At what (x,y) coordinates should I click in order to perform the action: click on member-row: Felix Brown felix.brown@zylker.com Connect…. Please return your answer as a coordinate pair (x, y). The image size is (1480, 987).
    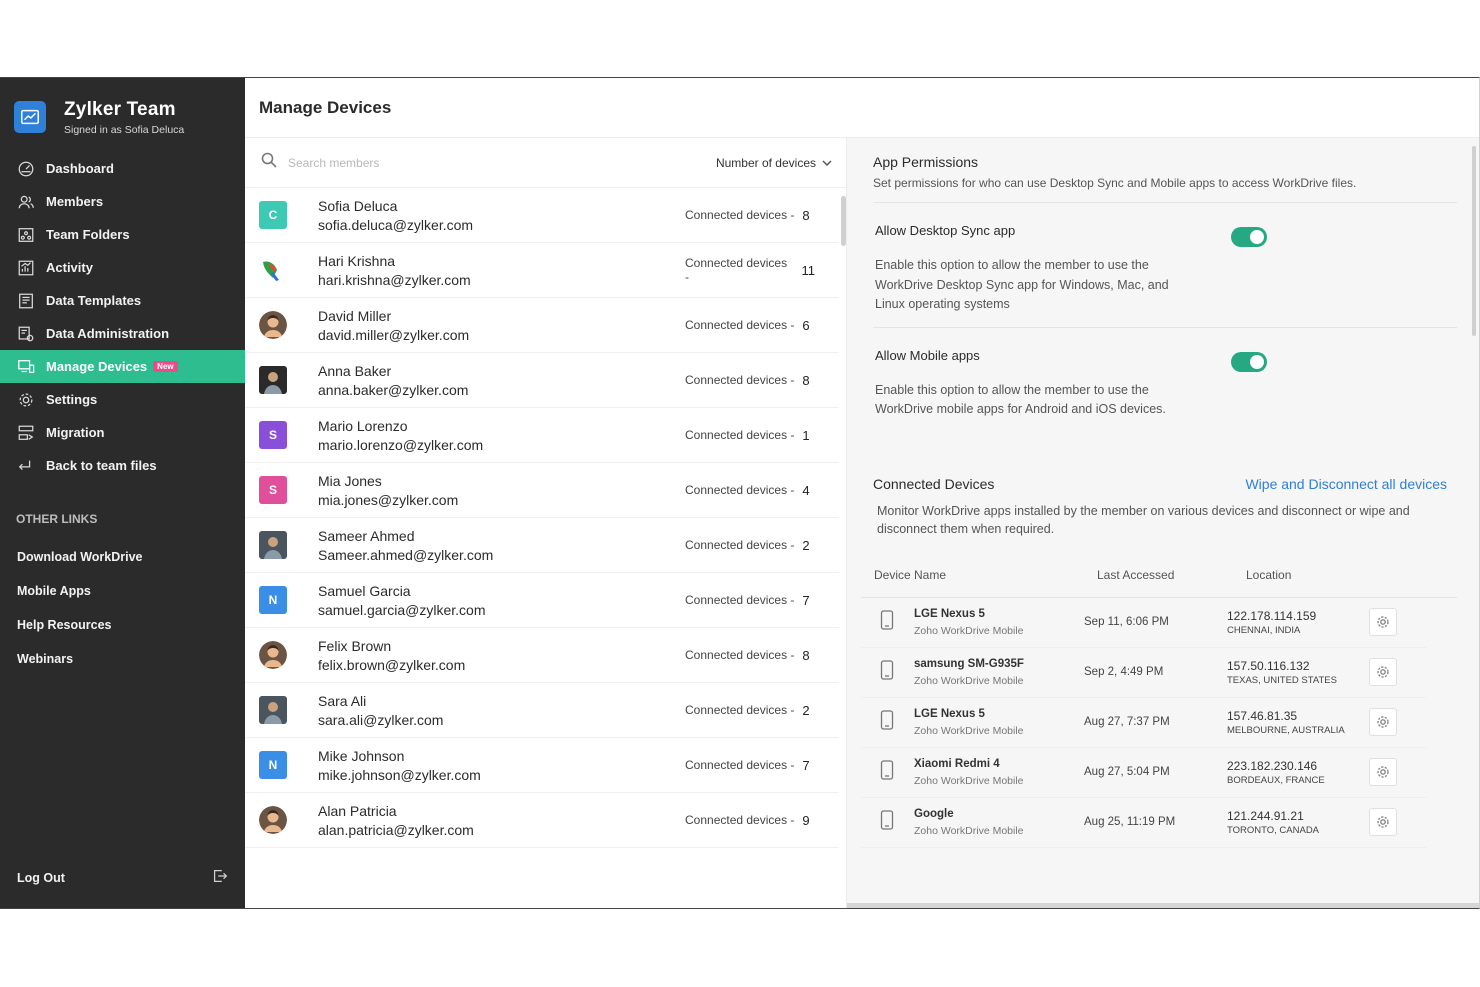
    Looking at the image, I should click on (542, 655).